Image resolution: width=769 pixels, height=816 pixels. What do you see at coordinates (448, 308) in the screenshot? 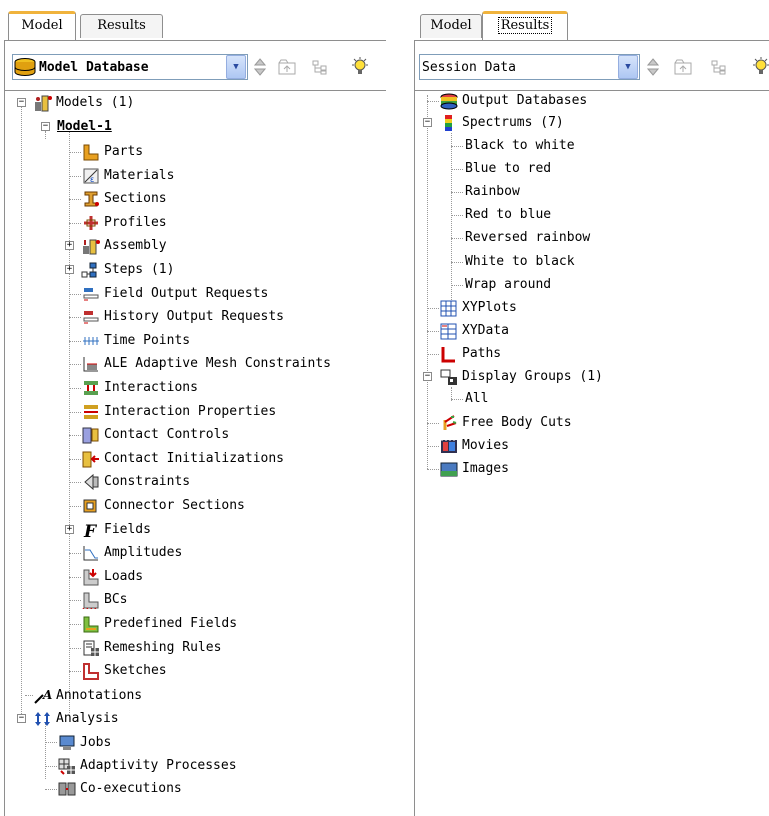
I see `xyplots-icon` at bounding box center [448, 308].